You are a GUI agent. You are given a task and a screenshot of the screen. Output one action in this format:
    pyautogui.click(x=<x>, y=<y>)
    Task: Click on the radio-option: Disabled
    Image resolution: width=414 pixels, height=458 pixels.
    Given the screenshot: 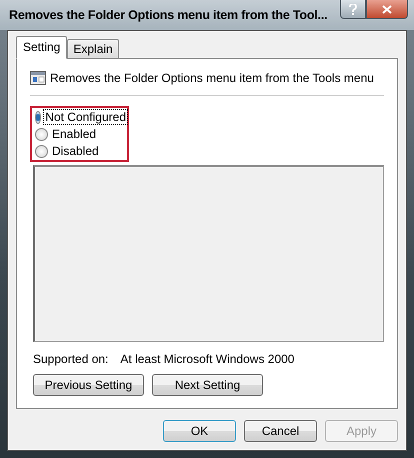 What is the action you would take?
    pyautogui.click(x=81, y=151)
    